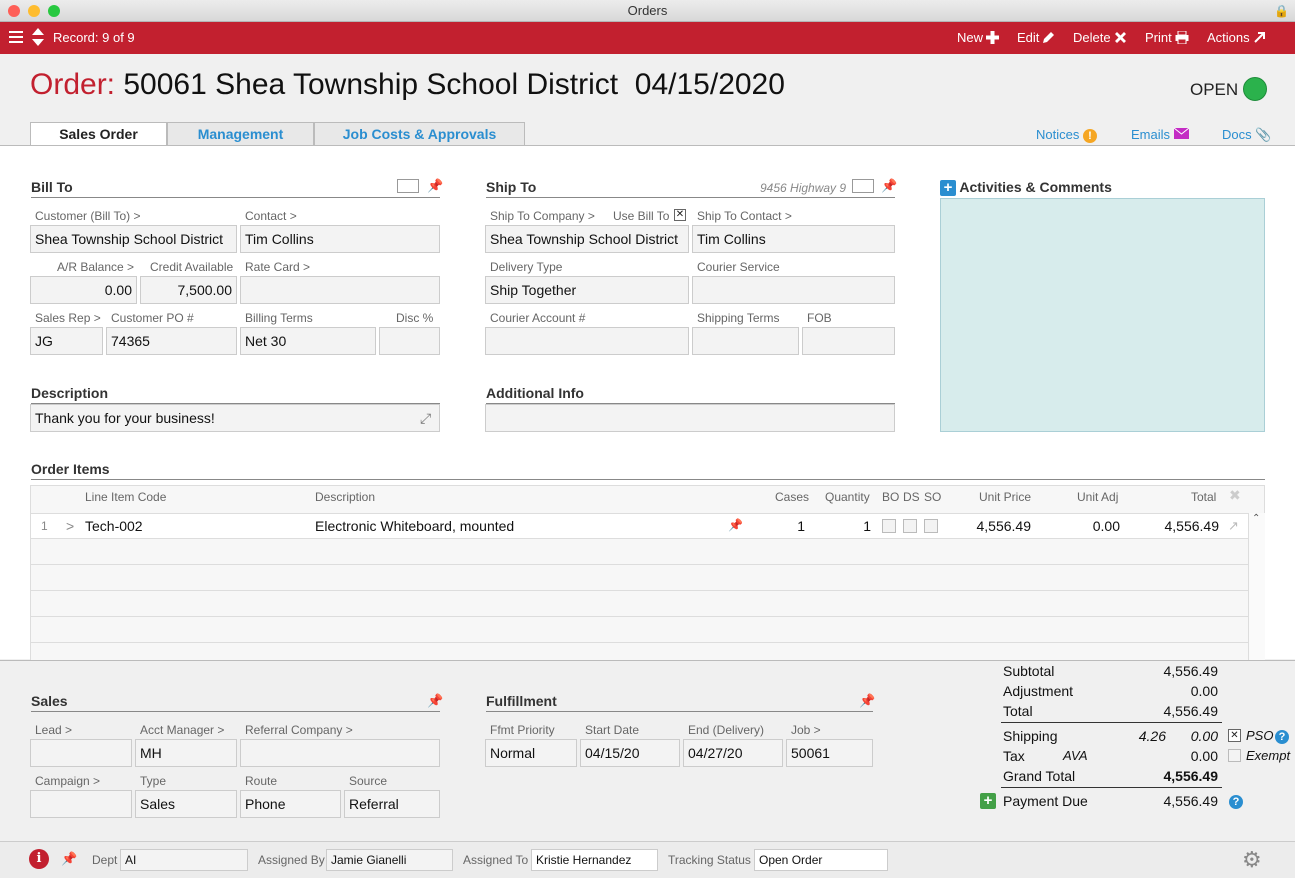 The height and width of the screenshot is (878, 1295). I want to click on additional-info-title: Additional Info, so click(535, 393).